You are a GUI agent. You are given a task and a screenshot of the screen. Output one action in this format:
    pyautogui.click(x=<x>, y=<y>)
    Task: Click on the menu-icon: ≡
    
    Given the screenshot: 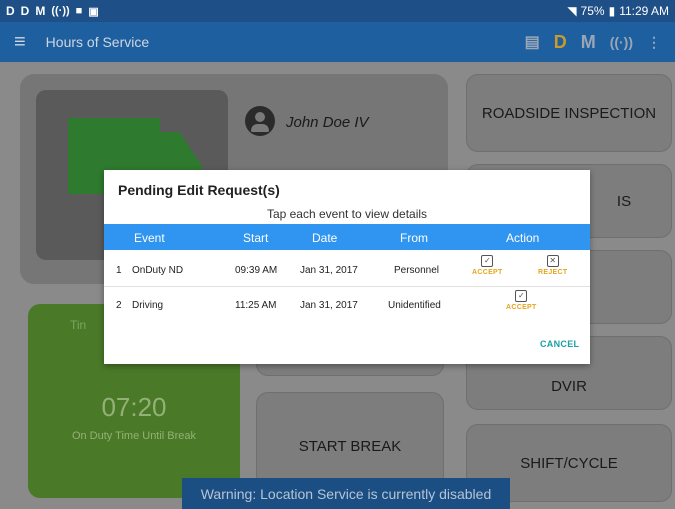 What is the action you would take?
    pyautogui.click(x=20, y=42)
    